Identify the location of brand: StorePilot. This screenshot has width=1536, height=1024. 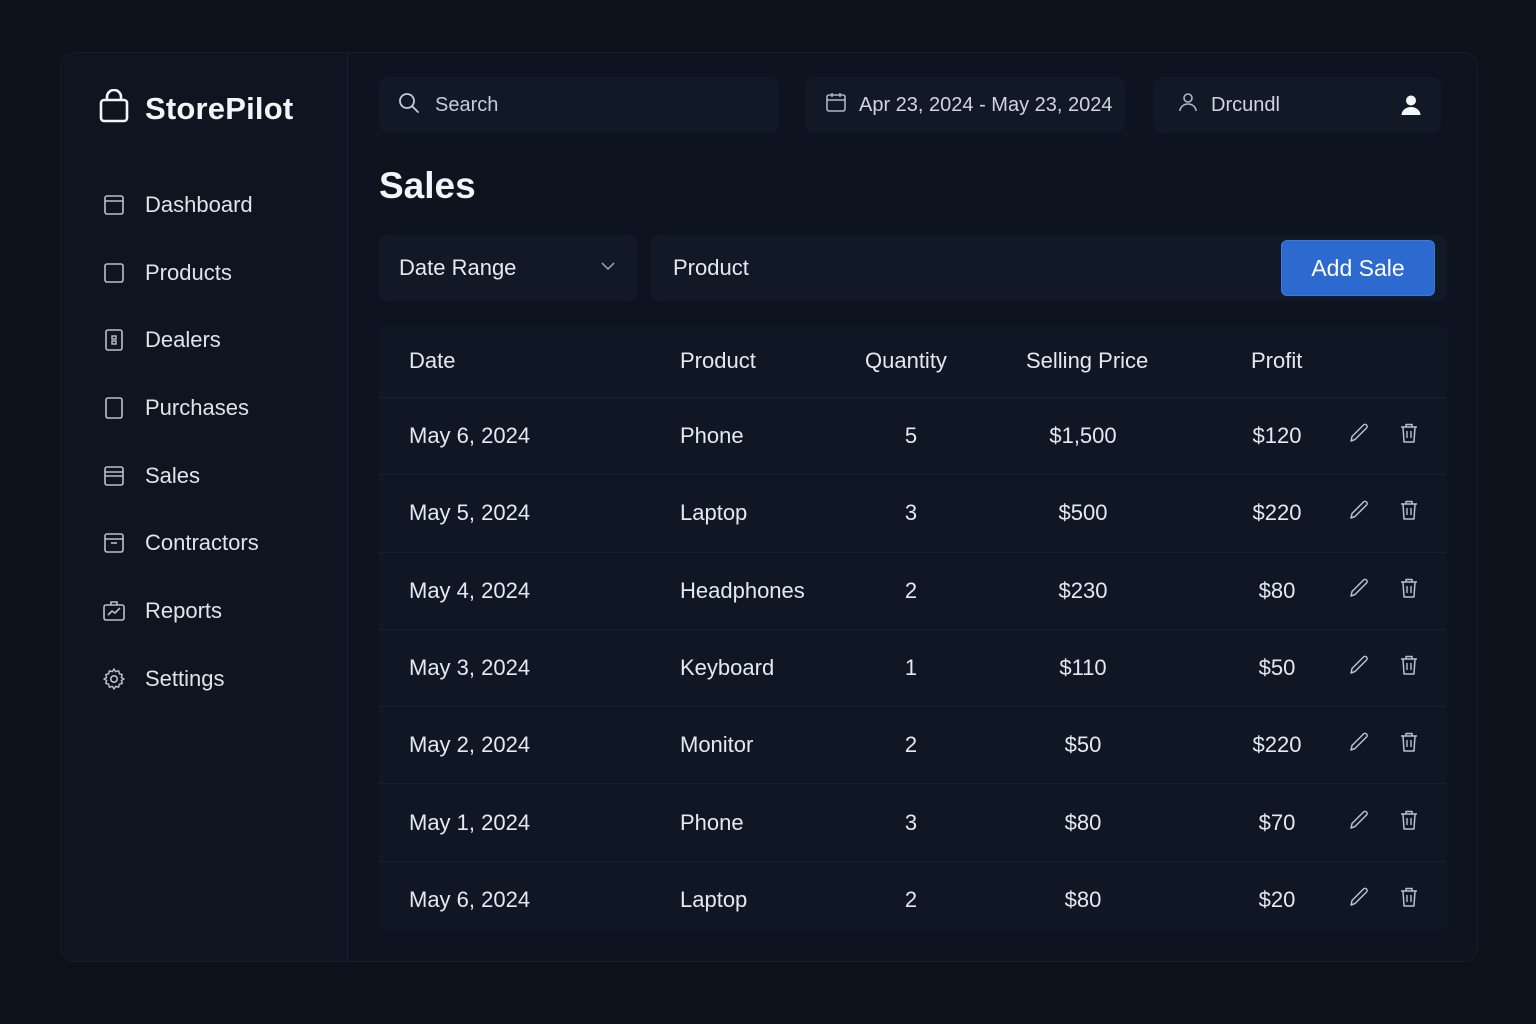
(196, 108).